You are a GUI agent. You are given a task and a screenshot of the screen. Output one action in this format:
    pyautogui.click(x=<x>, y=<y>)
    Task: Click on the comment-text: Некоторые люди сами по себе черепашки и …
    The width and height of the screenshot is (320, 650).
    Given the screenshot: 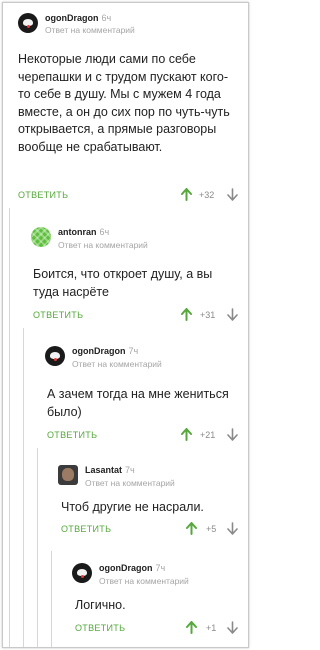 What is the action you would take?
    pyautogui.click(x=124, y=103)
    